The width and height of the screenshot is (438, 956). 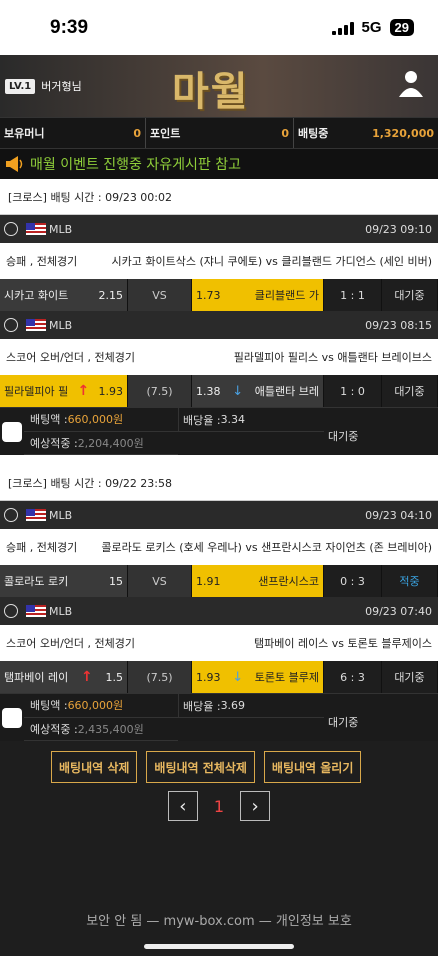 I want to click on odds-rate-row: 배당율 : 3.69, so click(x=251, y=706).